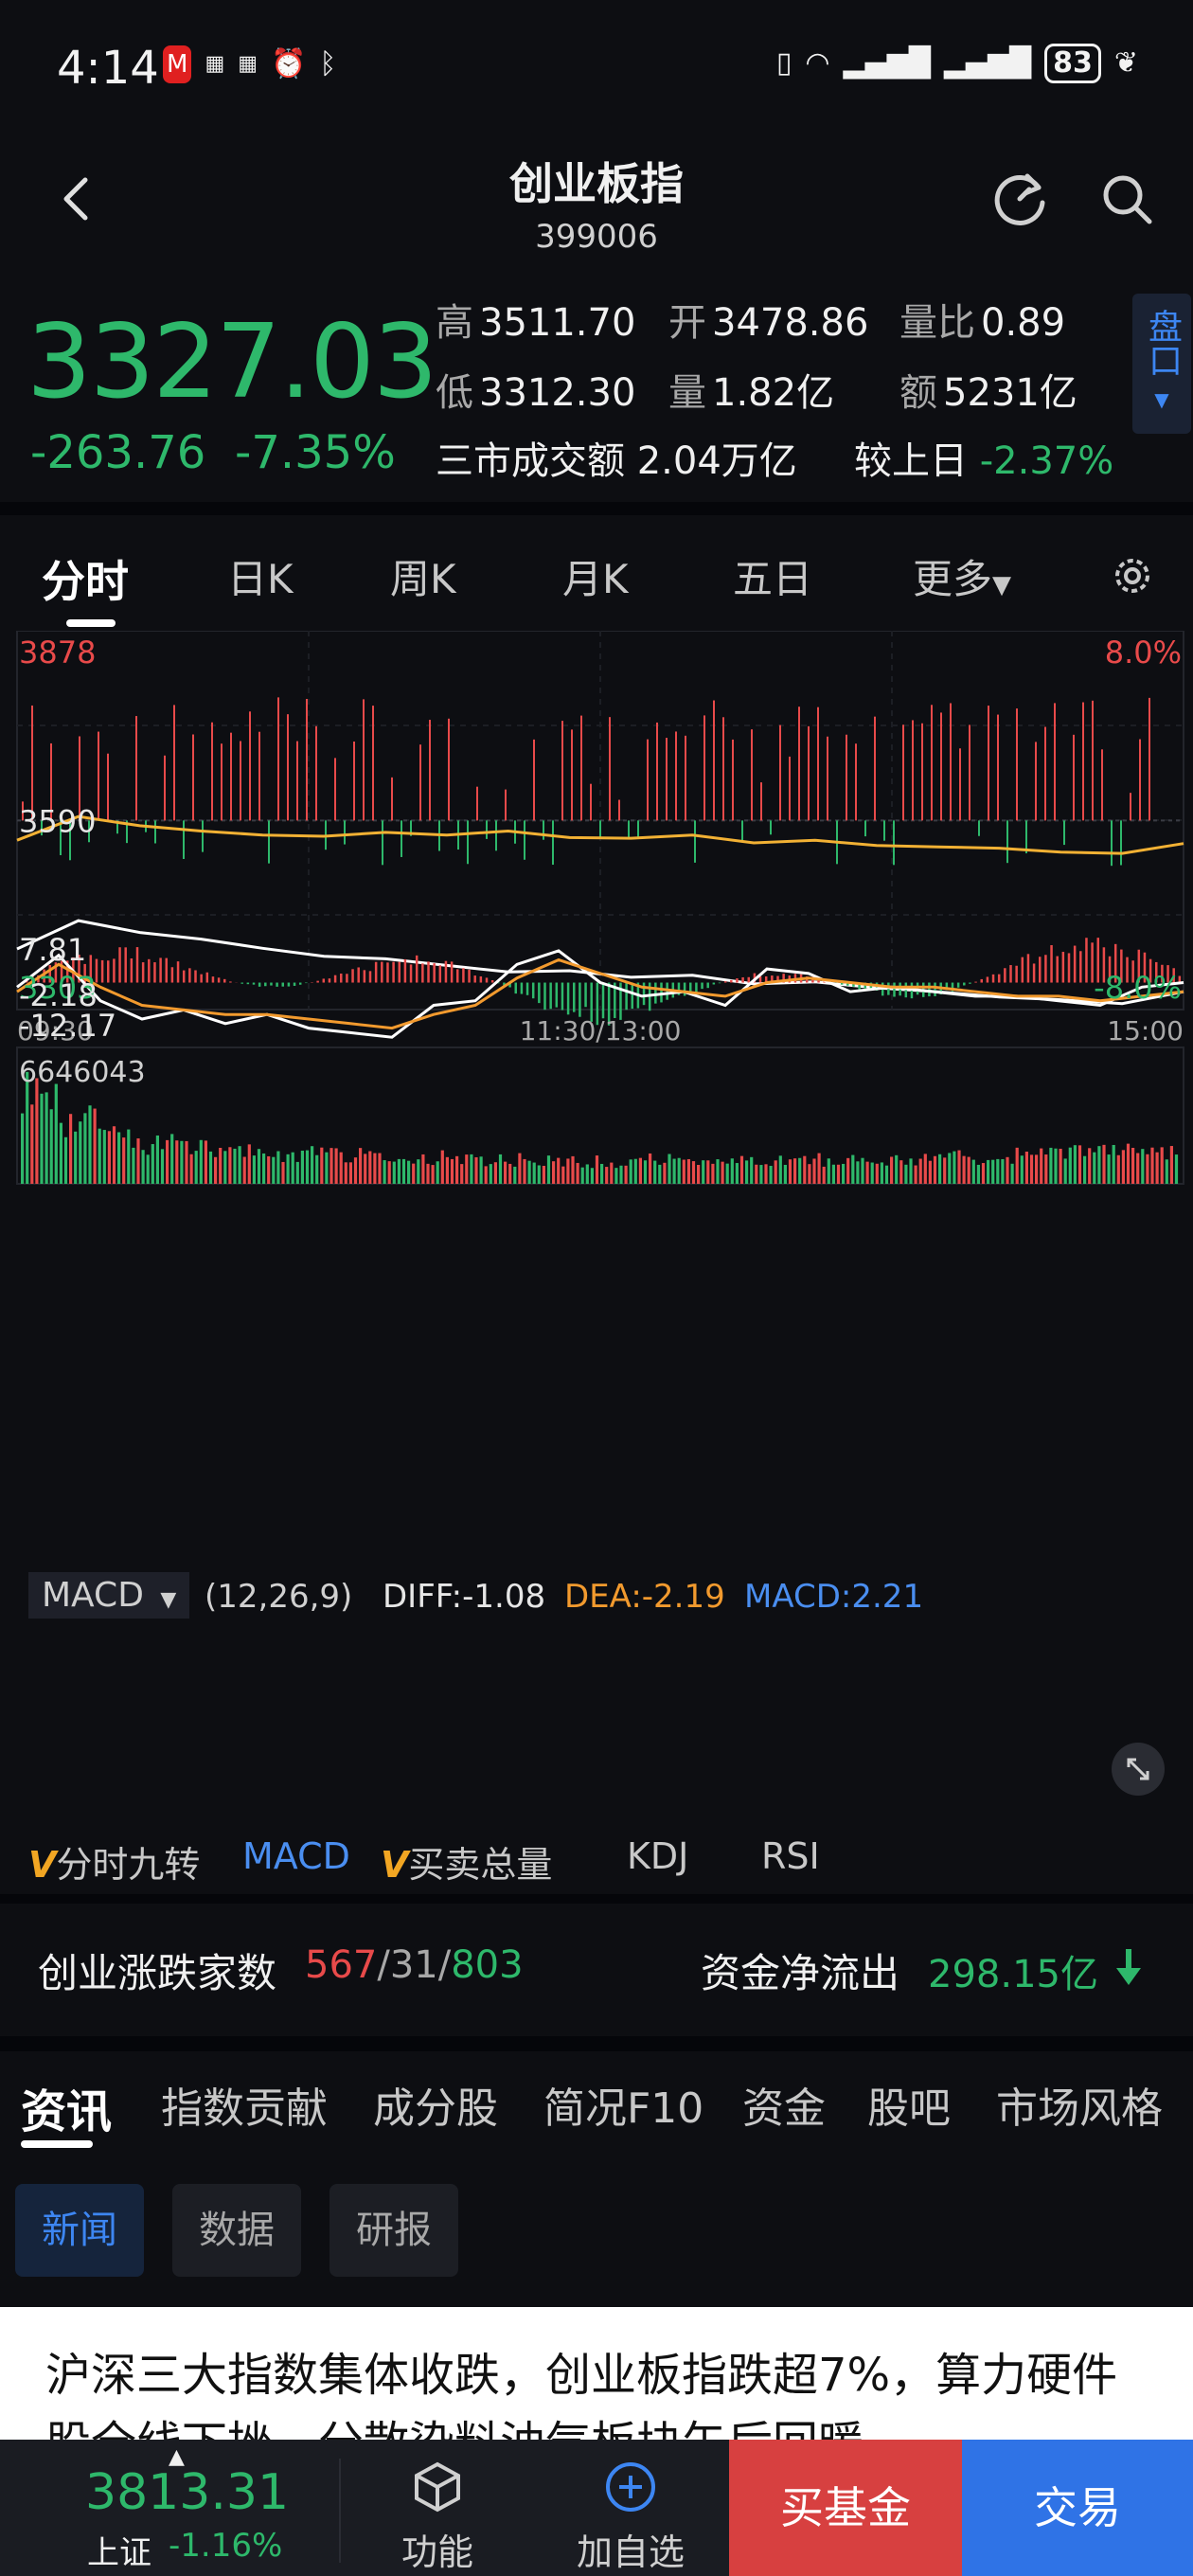 The width and height of the screenshot is (1193, 2576). I want to click on tab-forum: 股吧, so click(909, 2104).